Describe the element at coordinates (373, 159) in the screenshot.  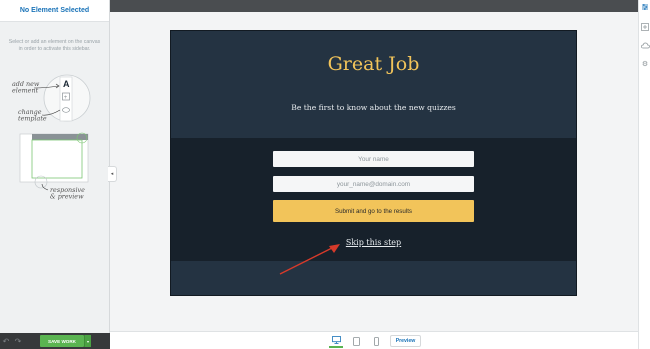
I see `name-field: Your name` at that location.